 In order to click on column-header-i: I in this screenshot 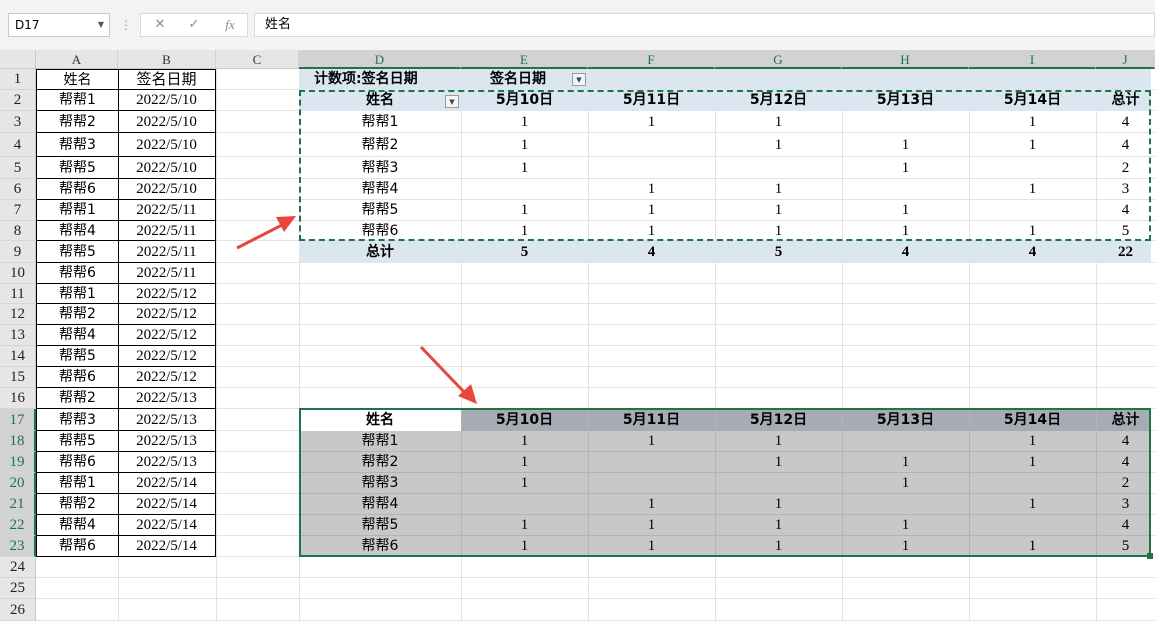, I will do `click(1032, 59)`.